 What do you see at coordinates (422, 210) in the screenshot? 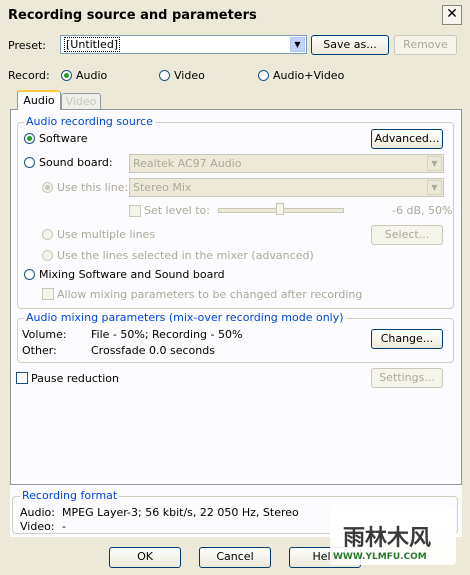
I see `level-value: -6 dB, 50%` at bounding box center [422, 210].